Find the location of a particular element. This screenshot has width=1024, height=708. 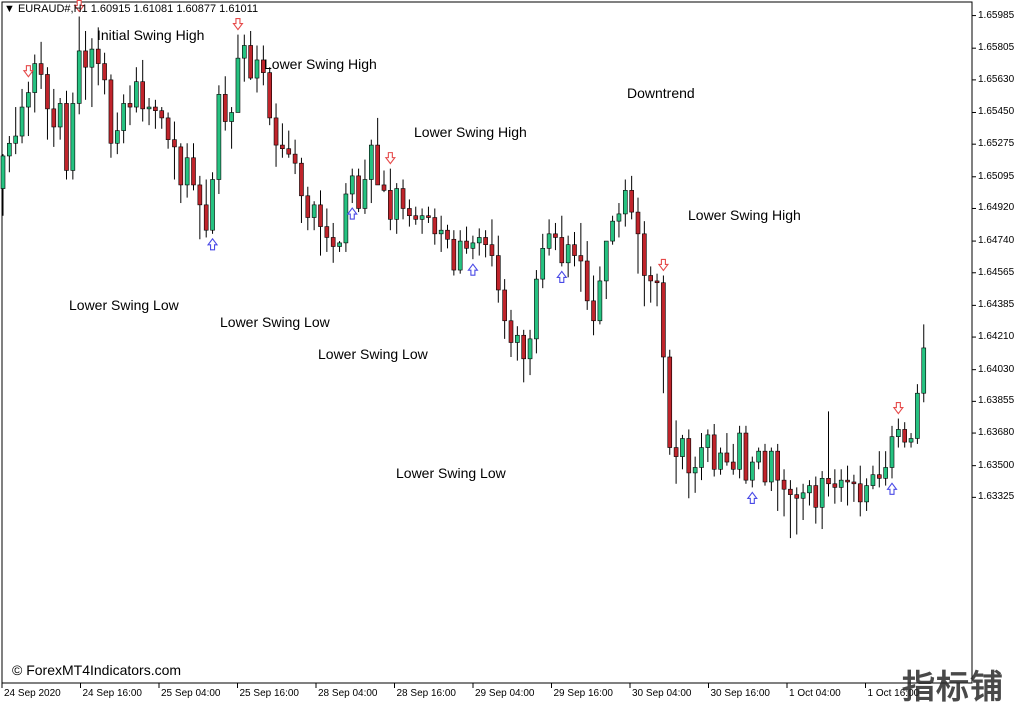

annotation-lower-swing-high-1: Lower Swing High is located at coordinates (320, 64).